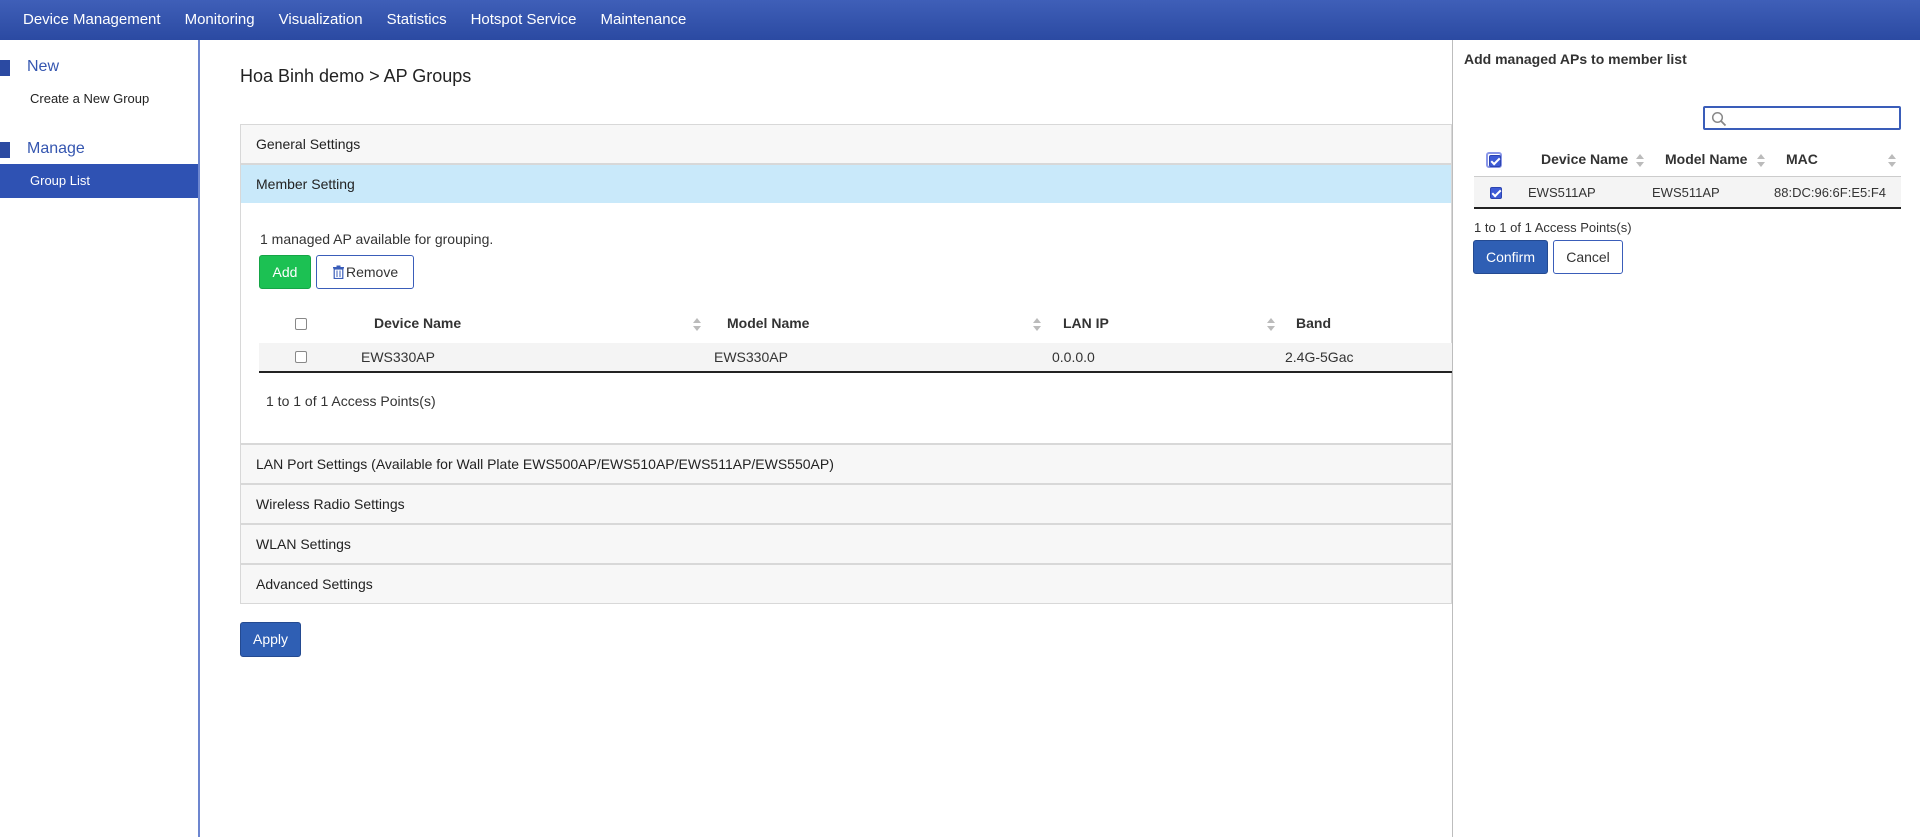 The image size is (1920, 837). Describe the element at coordinates (1562, 192) in the screenshot. I see `cell-device-name: EWS511AP` at that location.